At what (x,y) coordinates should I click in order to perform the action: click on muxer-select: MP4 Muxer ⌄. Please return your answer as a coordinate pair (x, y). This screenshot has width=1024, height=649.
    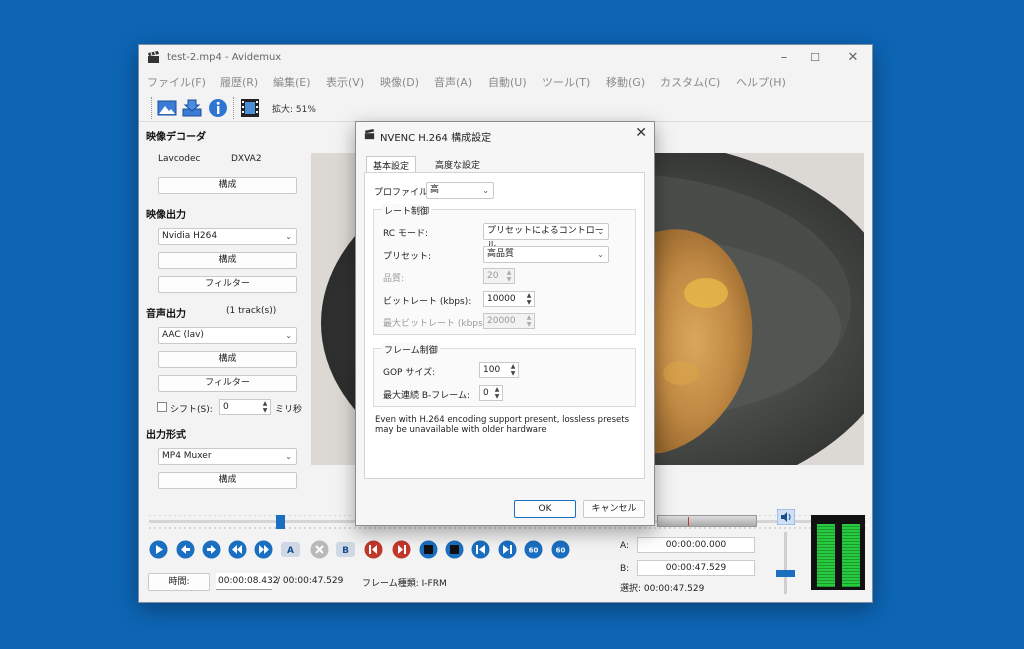
    Looking at the image, I should click on (227, 456).